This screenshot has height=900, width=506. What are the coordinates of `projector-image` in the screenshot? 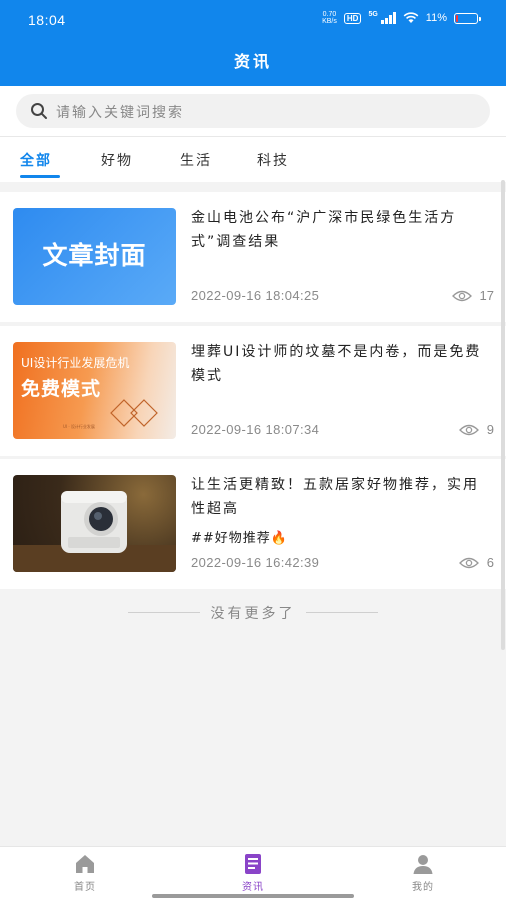 It's located at (94, 531).